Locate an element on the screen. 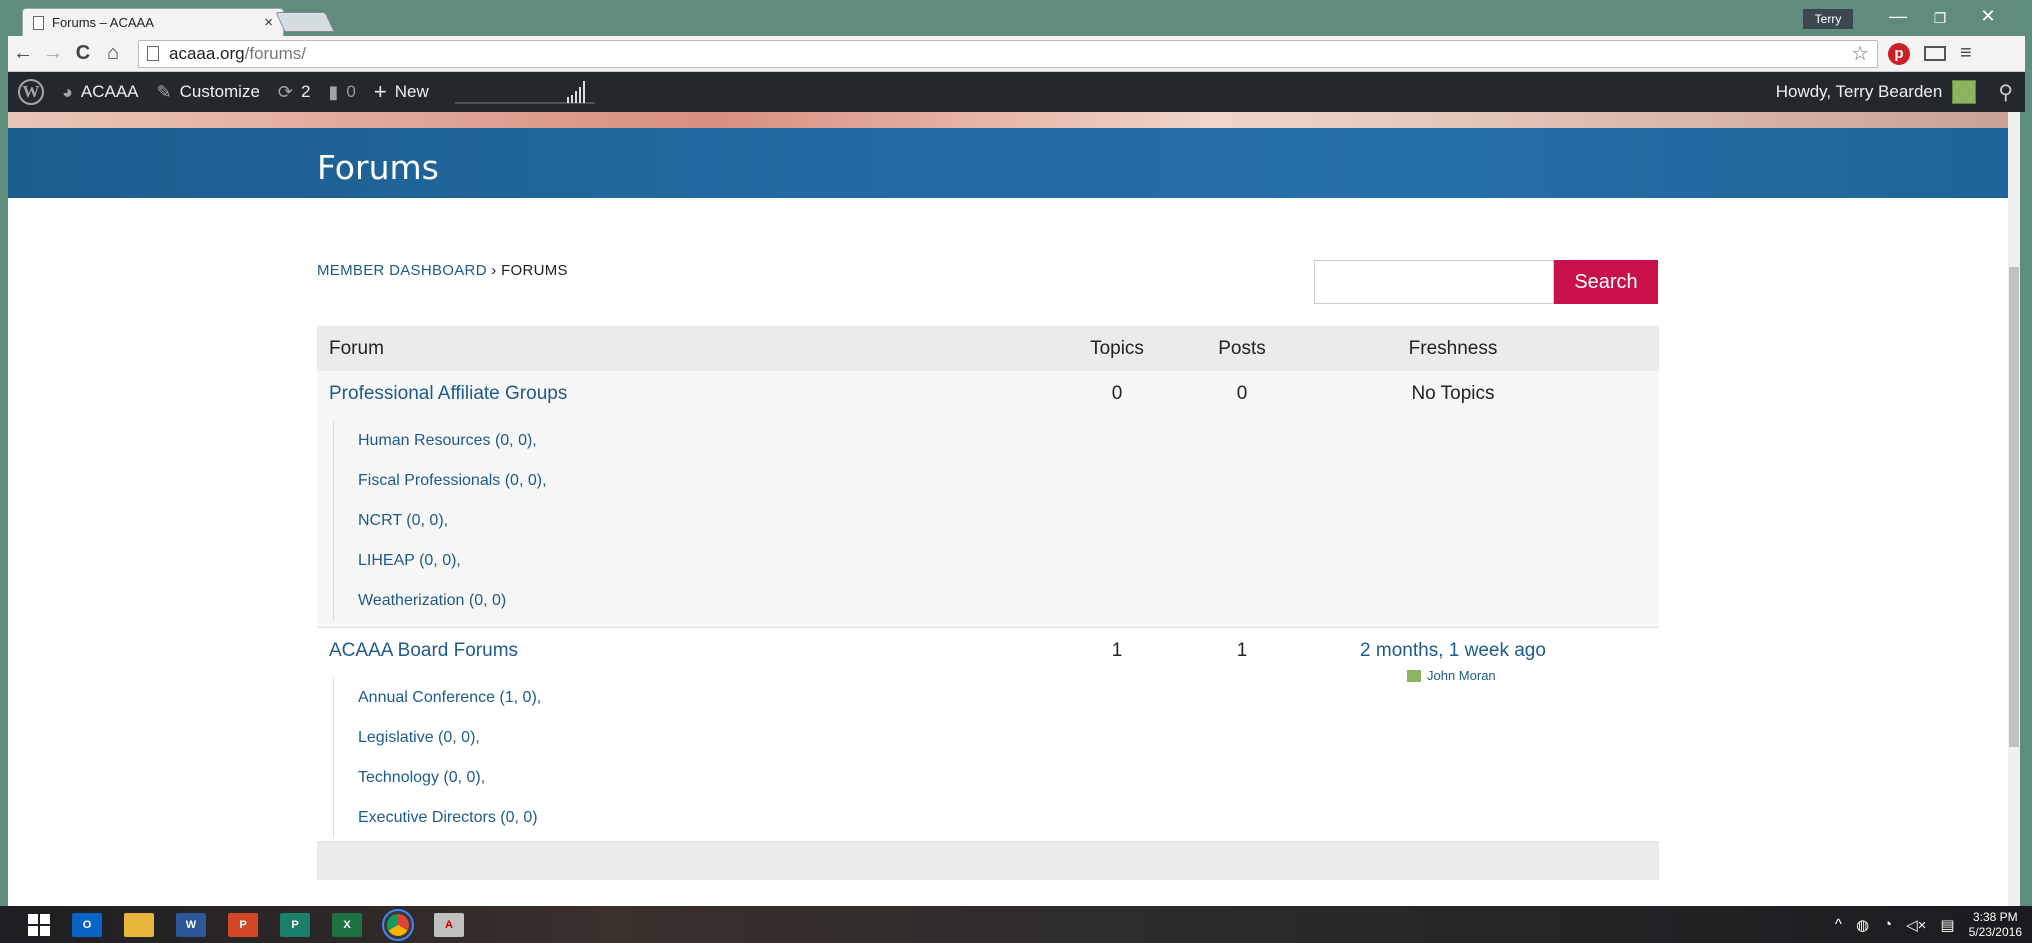 The height and width of the screenshot is (943, 2032). column-header-forum: Forum is located at coordinates (356, 348).